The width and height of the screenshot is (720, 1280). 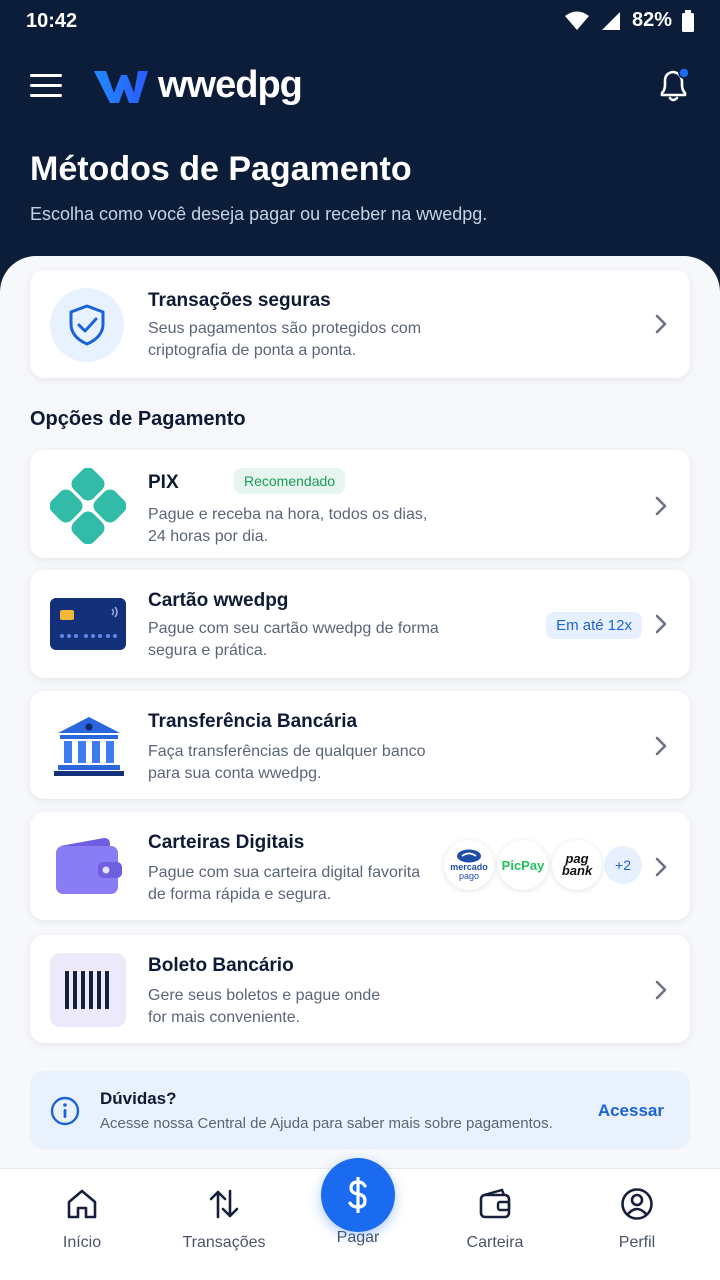 I want to click on pagbank-logo: pag bank, so click(x=577, y=865).